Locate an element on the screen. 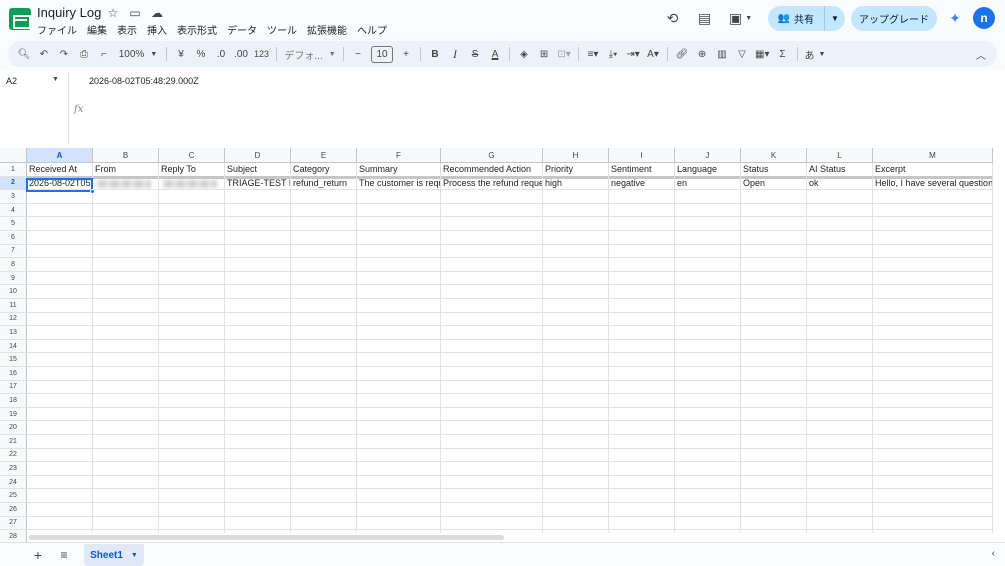 This screenshot has height=566, width=1005. cell-e25 is located at coordinates (324, 496).